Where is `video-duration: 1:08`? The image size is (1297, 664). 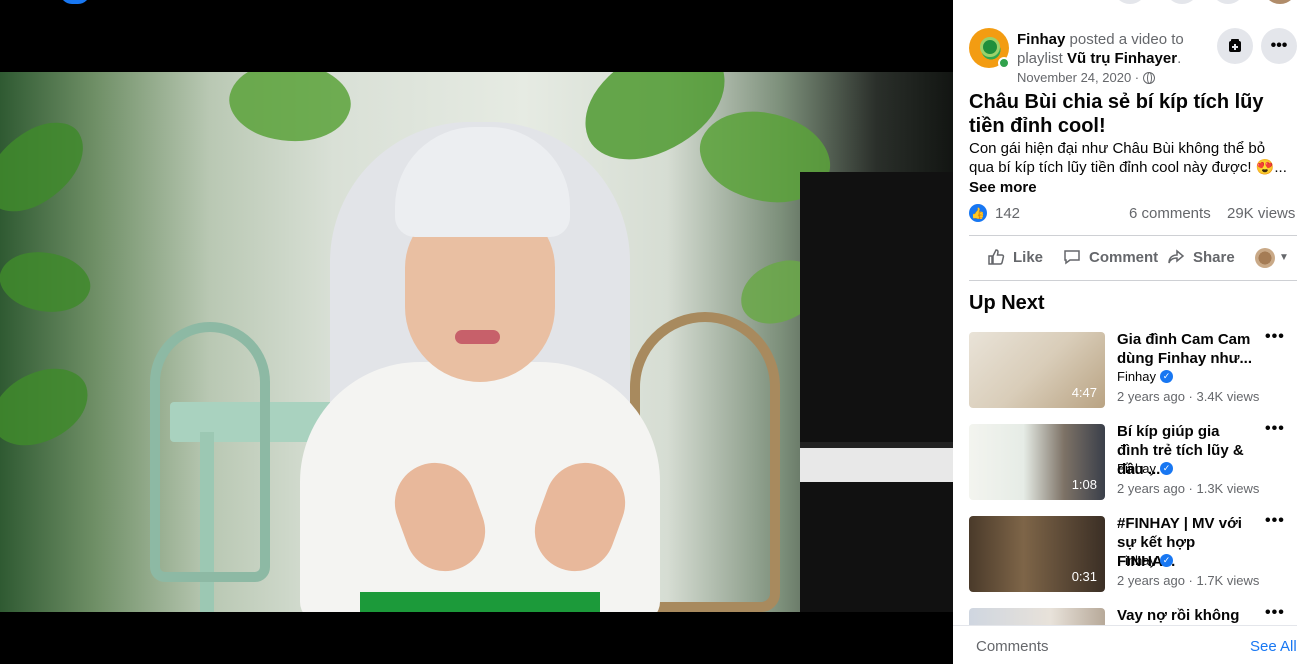 video-duration: 1:08 is located at coordinates (1084, 484).